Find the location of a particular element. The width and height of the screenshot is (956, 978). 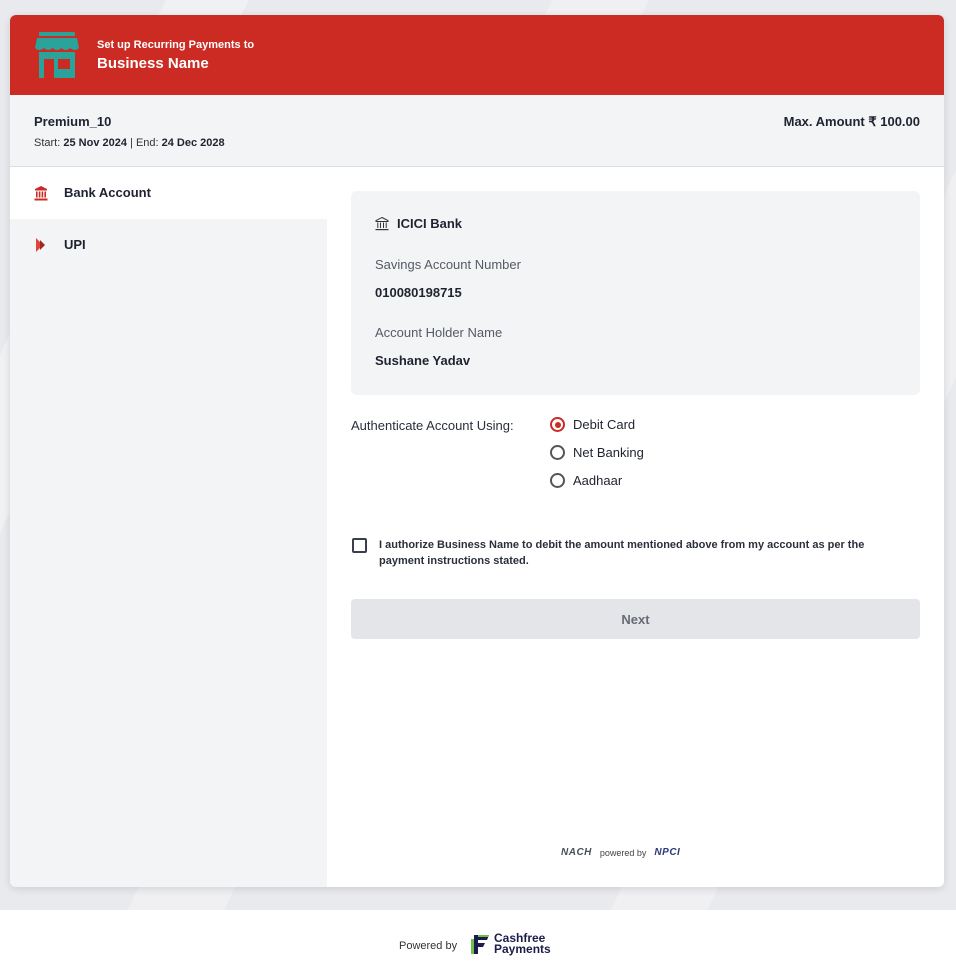

nach-npci-badge: NACH powered by NPCI is located at coordinates (620, 852).